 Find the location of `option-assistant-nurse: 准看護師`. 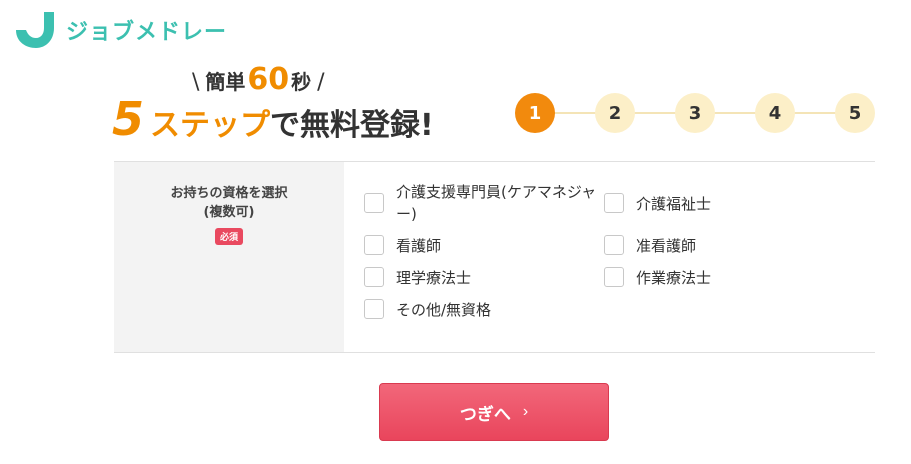

option-assistant-nurse: 准看護師 is located at coordinates (650, 246).